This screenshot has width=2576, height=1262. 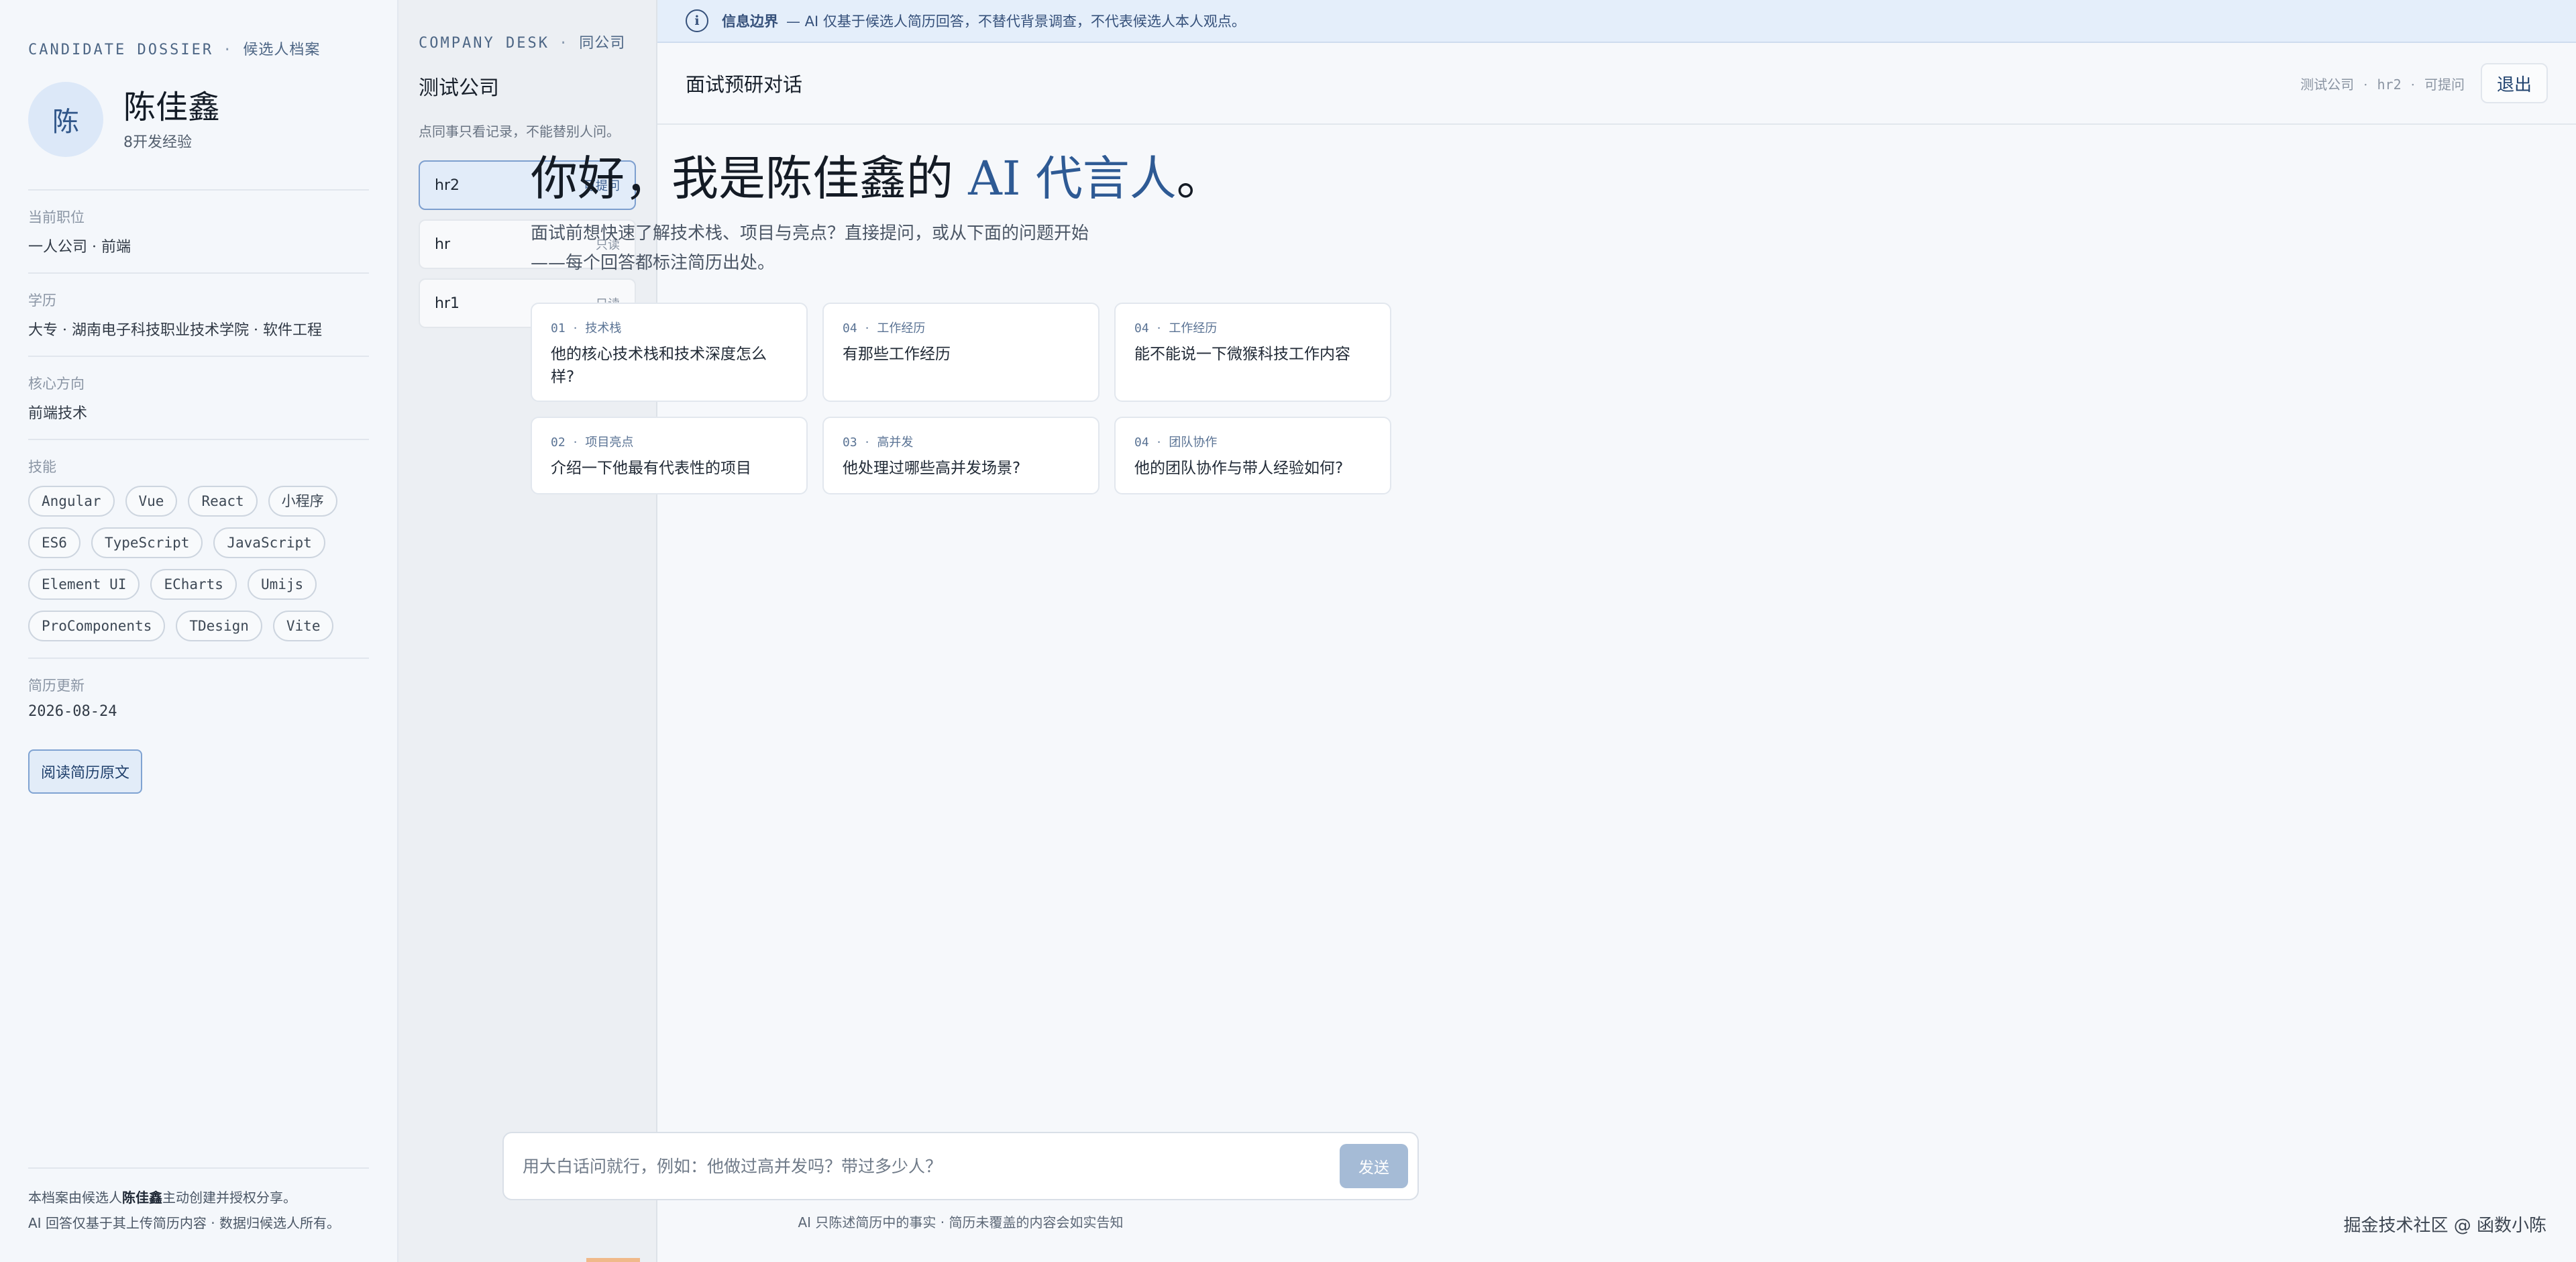 I want to click on desk-eyebrow: COMPANY DESK · 同公司, so click(x=527, y=41).